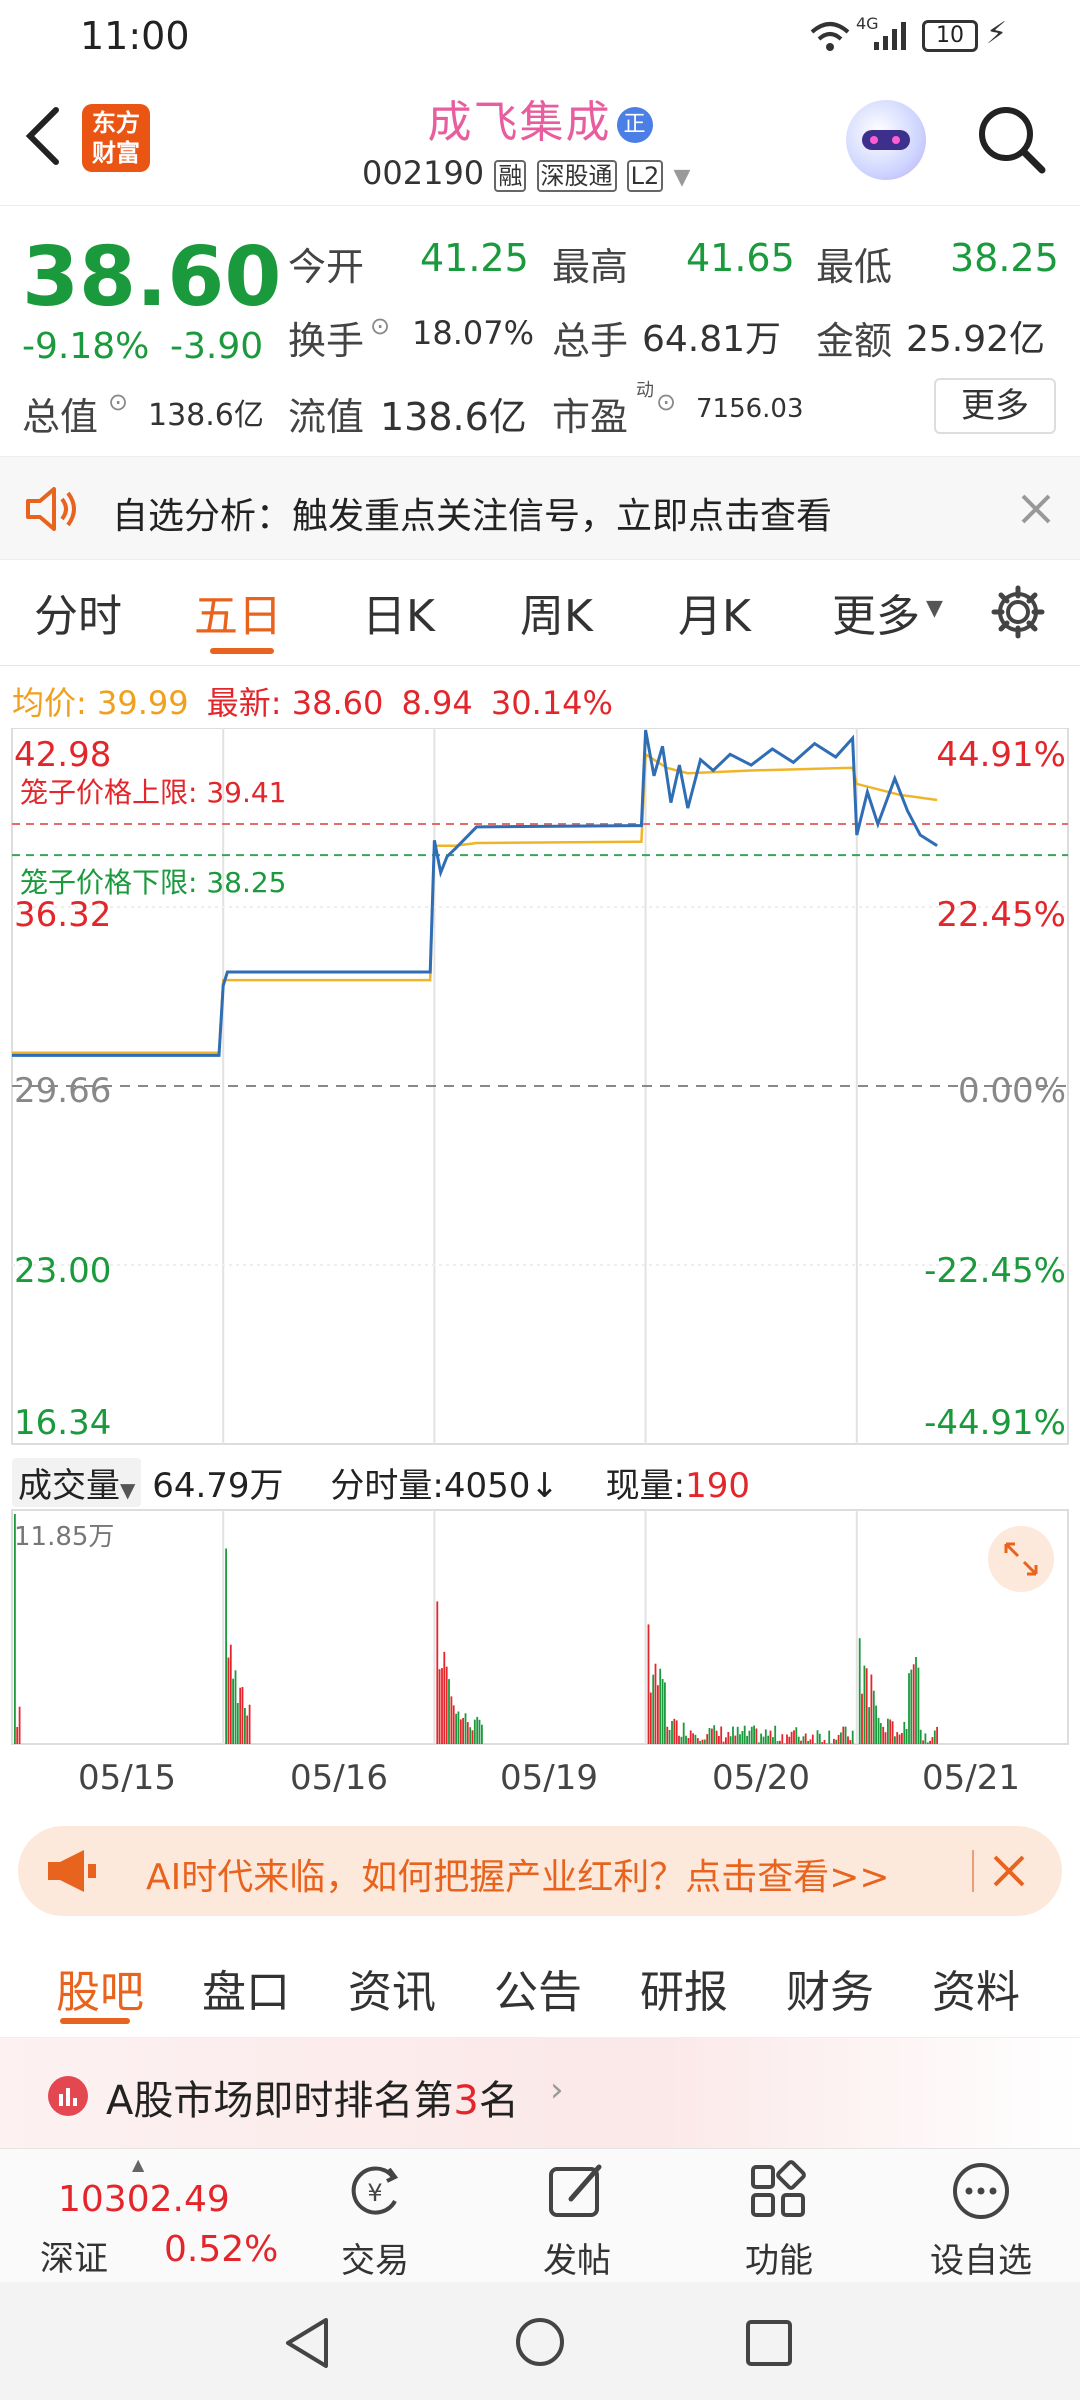 The image size is (1080, 2400). I want to click on analysis-notice: 自选分析：触发重点关注信号，立即点击查看, so click(540, 508).